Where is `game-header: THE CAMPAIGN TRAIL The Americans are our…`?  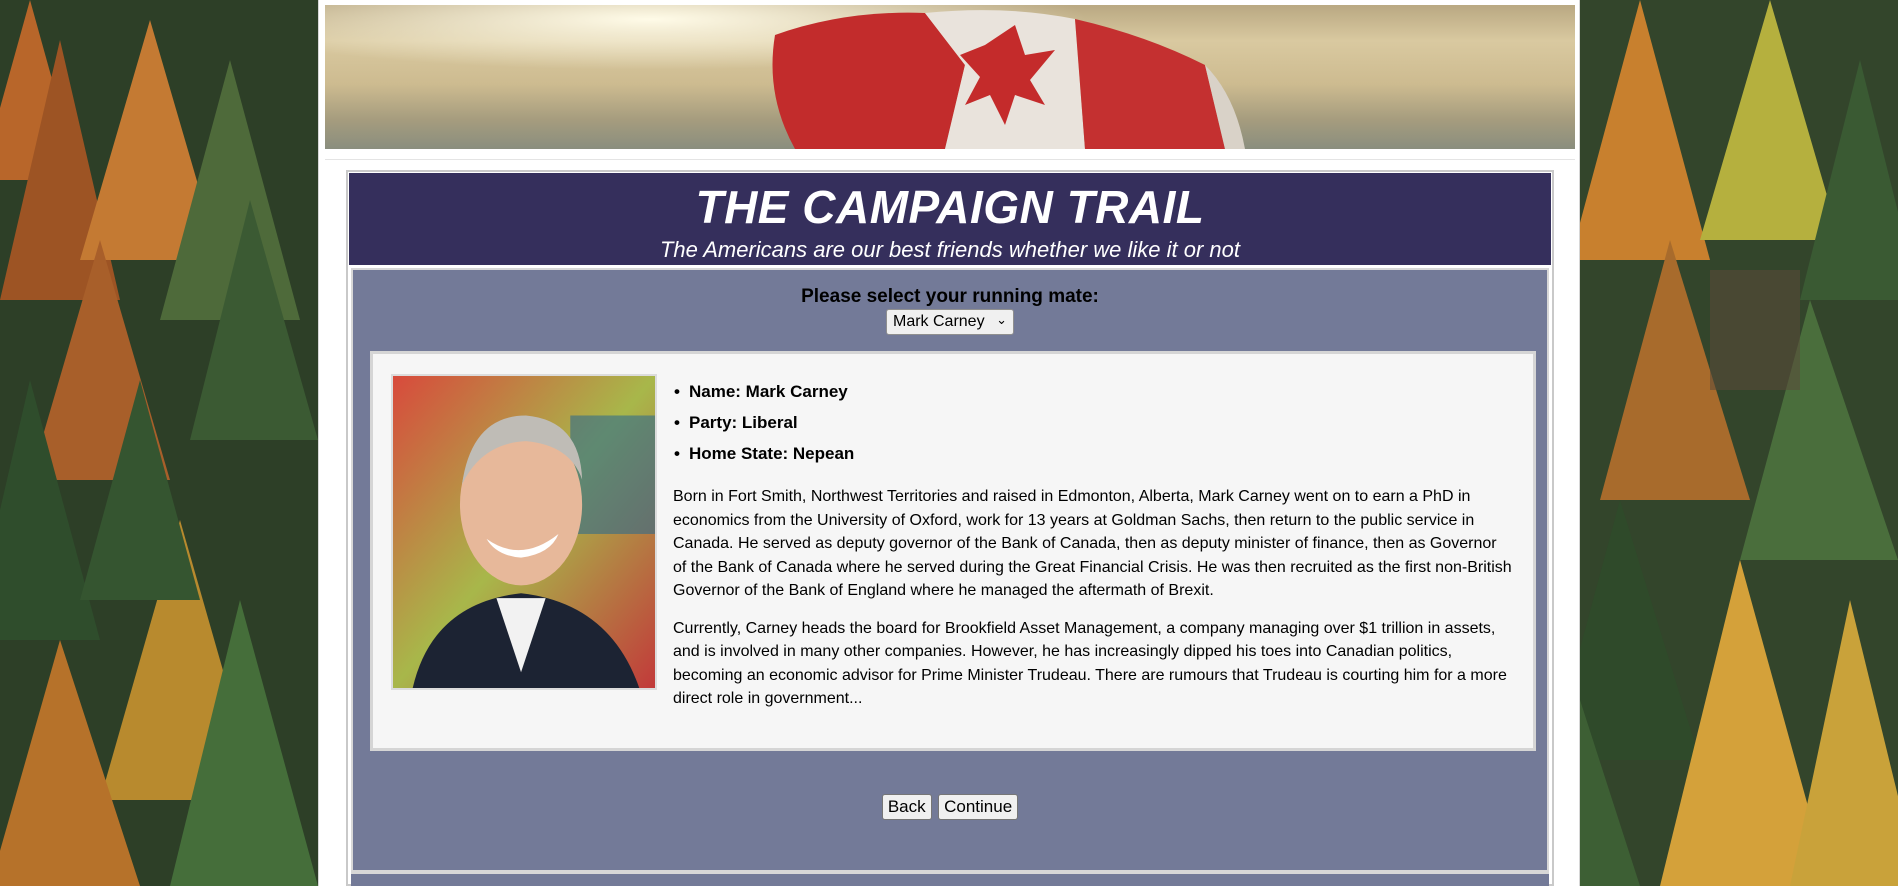 game-header: THE CAMPAIGN TRAIL The Americans are our… is located at coordinates (950, 219).